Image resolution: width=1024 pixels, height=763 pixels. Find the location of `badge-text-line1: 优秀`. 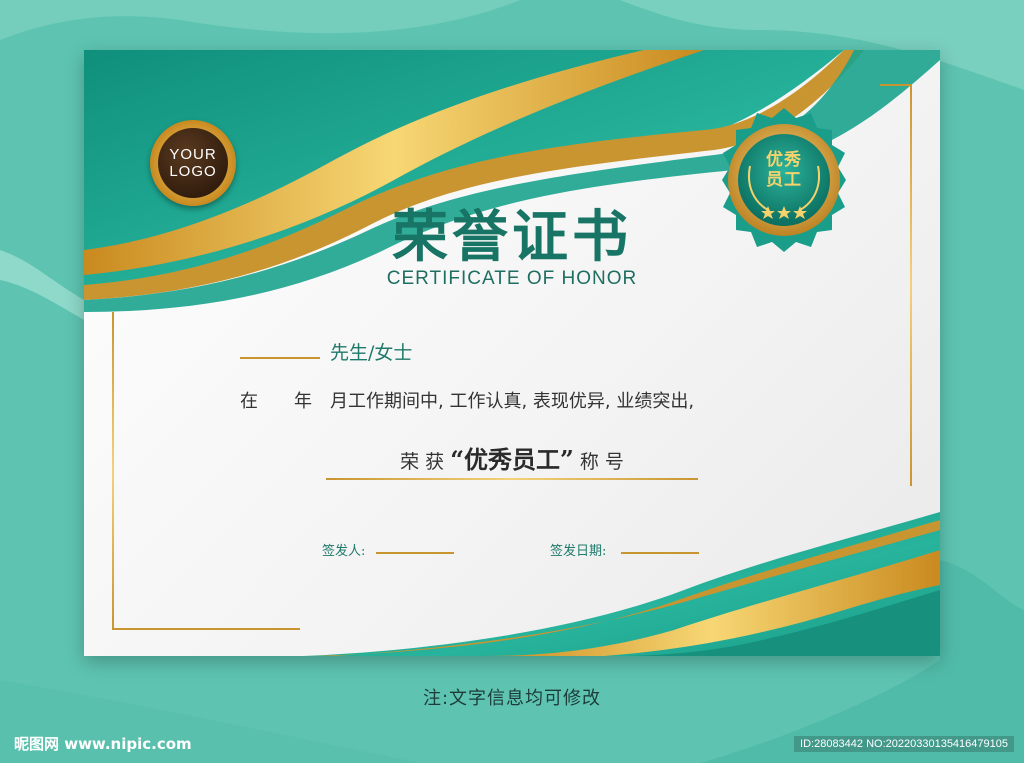

badge-text-line1: 优秀 is located at coordinates (784, 160).